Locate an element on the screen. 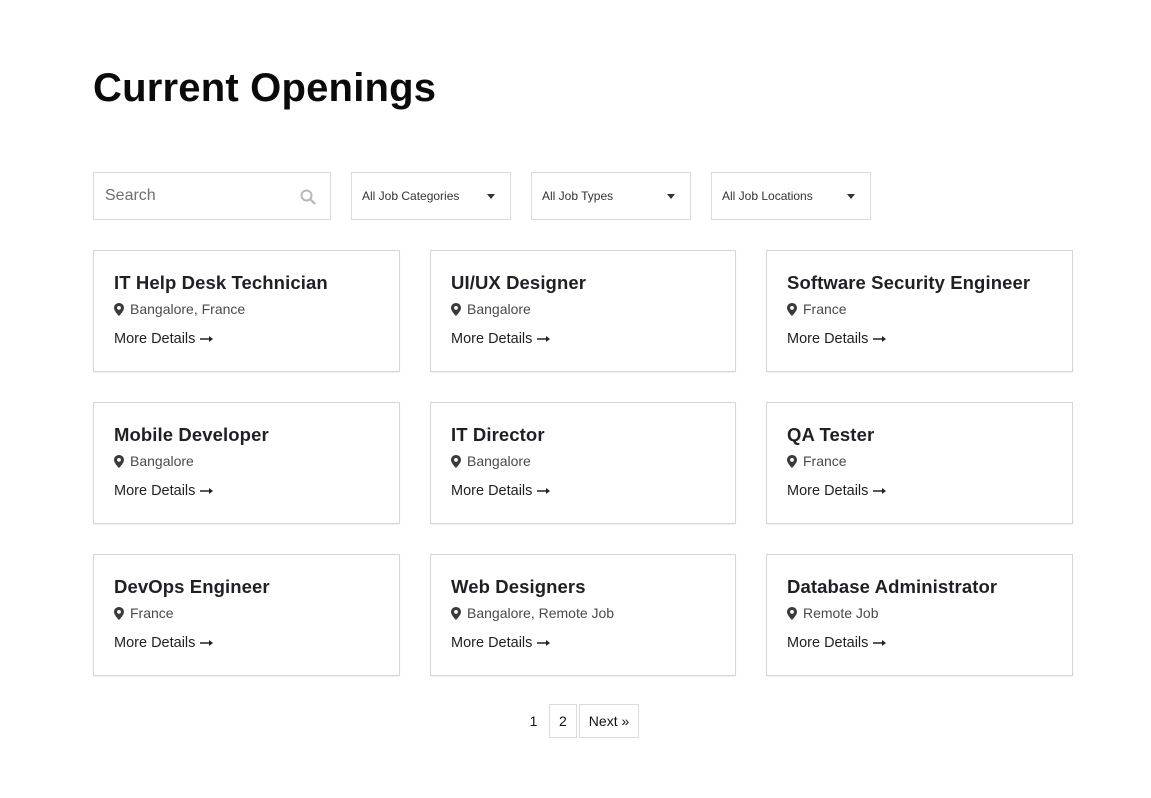 The height and width of the screenshot is (798, 1151). current-page: 1 is located at coordinates (533, 721).